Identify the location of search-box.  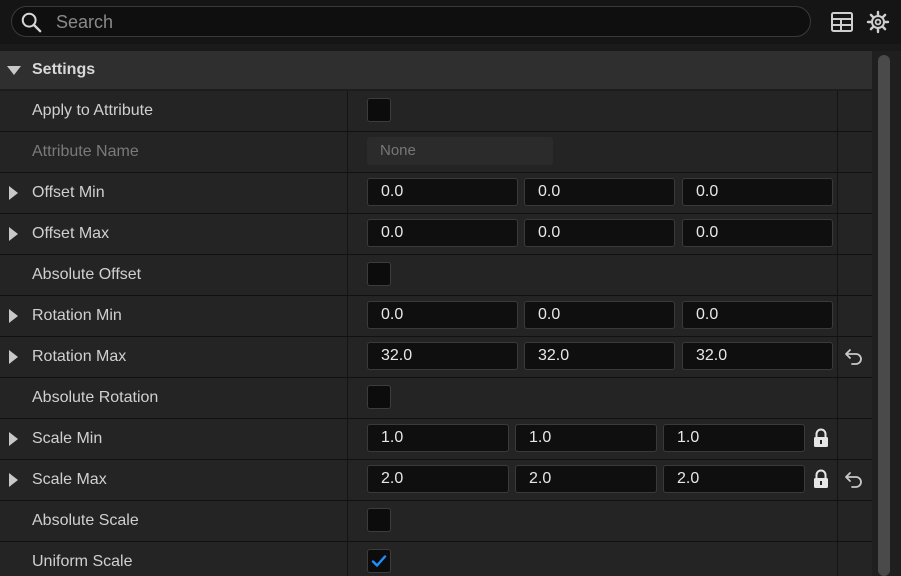
(411, 21).